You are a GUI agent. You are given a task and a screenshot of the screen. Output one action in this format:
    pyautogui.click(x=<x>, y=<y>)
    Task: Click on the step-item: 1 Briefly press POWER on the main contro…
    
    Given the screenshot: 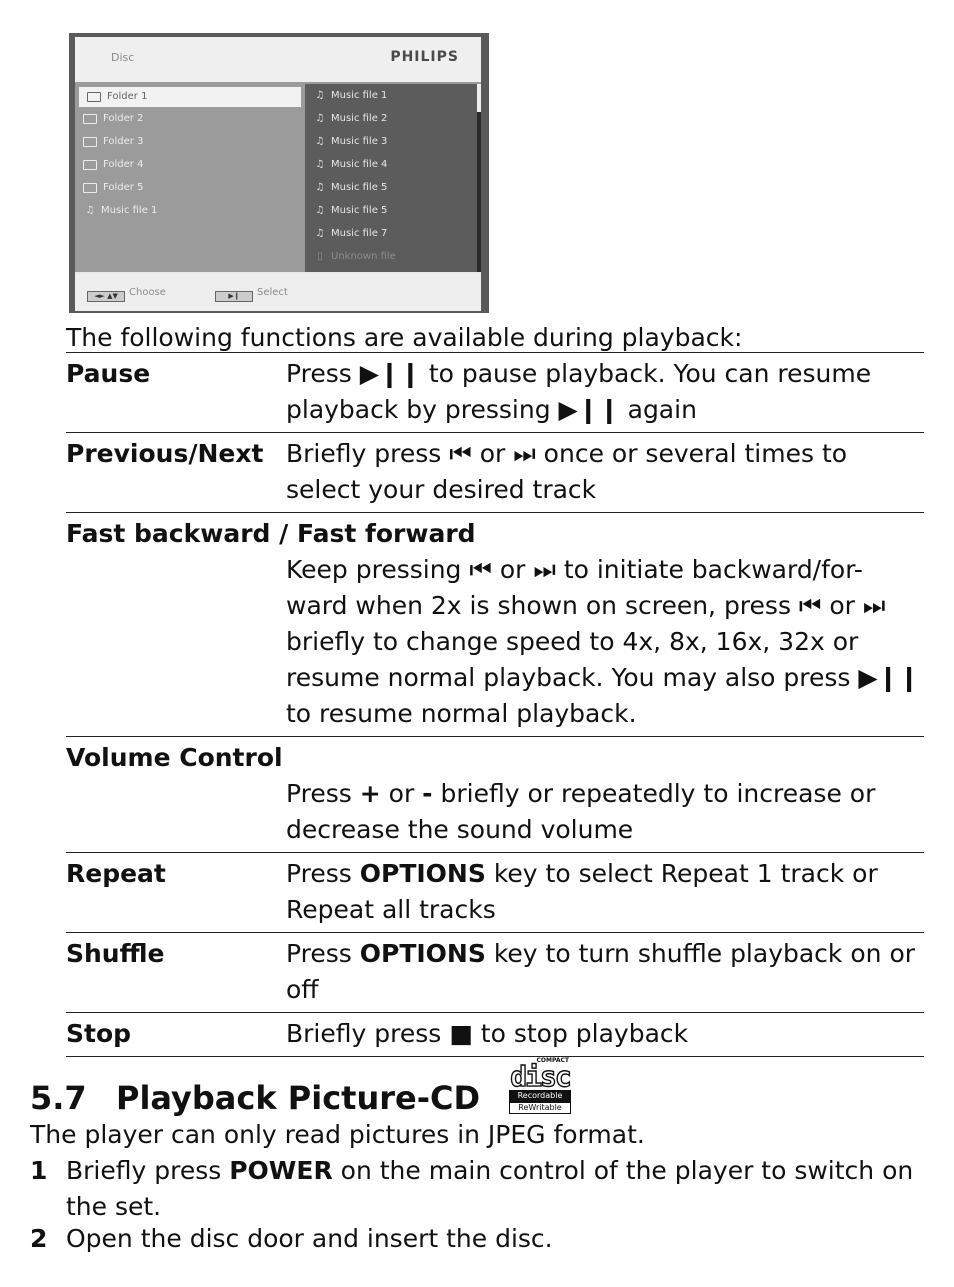 What is the action you would take?
    pyautogui.click(x=480, y=1189)
    